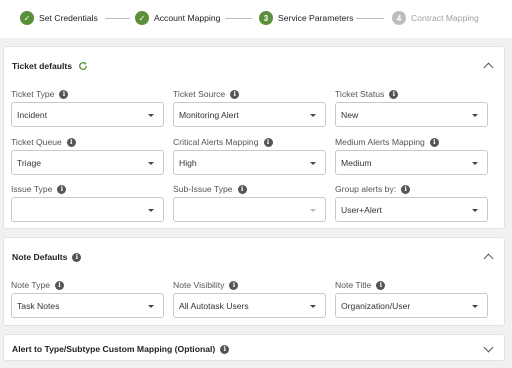  I want to click on note-type-label: Note Type i, so click(38, 285).